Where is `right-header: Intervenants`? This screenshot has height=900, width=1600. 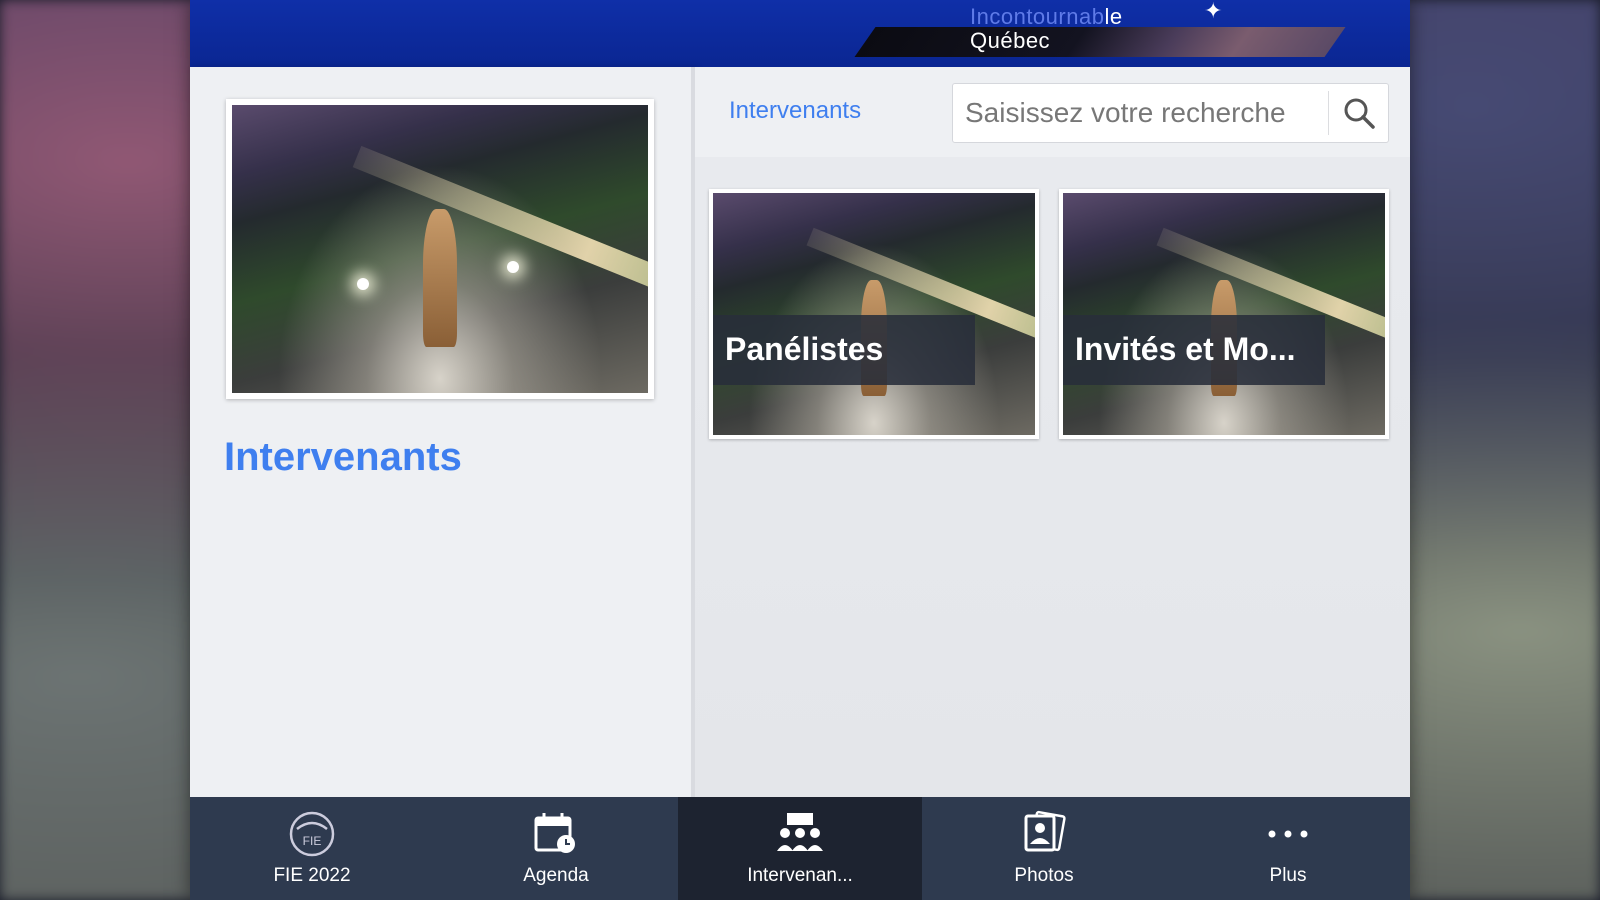 right-header: Intervenants is located at coordinates (1052, 112).